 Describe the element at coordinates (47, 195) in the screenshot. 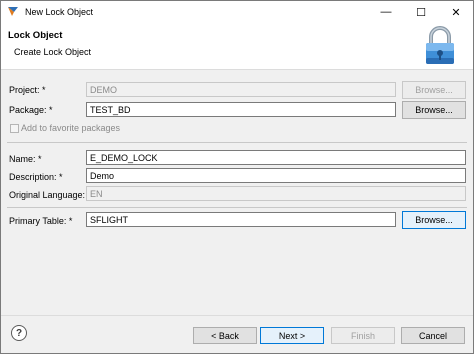

I see `original-language-label: Original Language:` at that location.